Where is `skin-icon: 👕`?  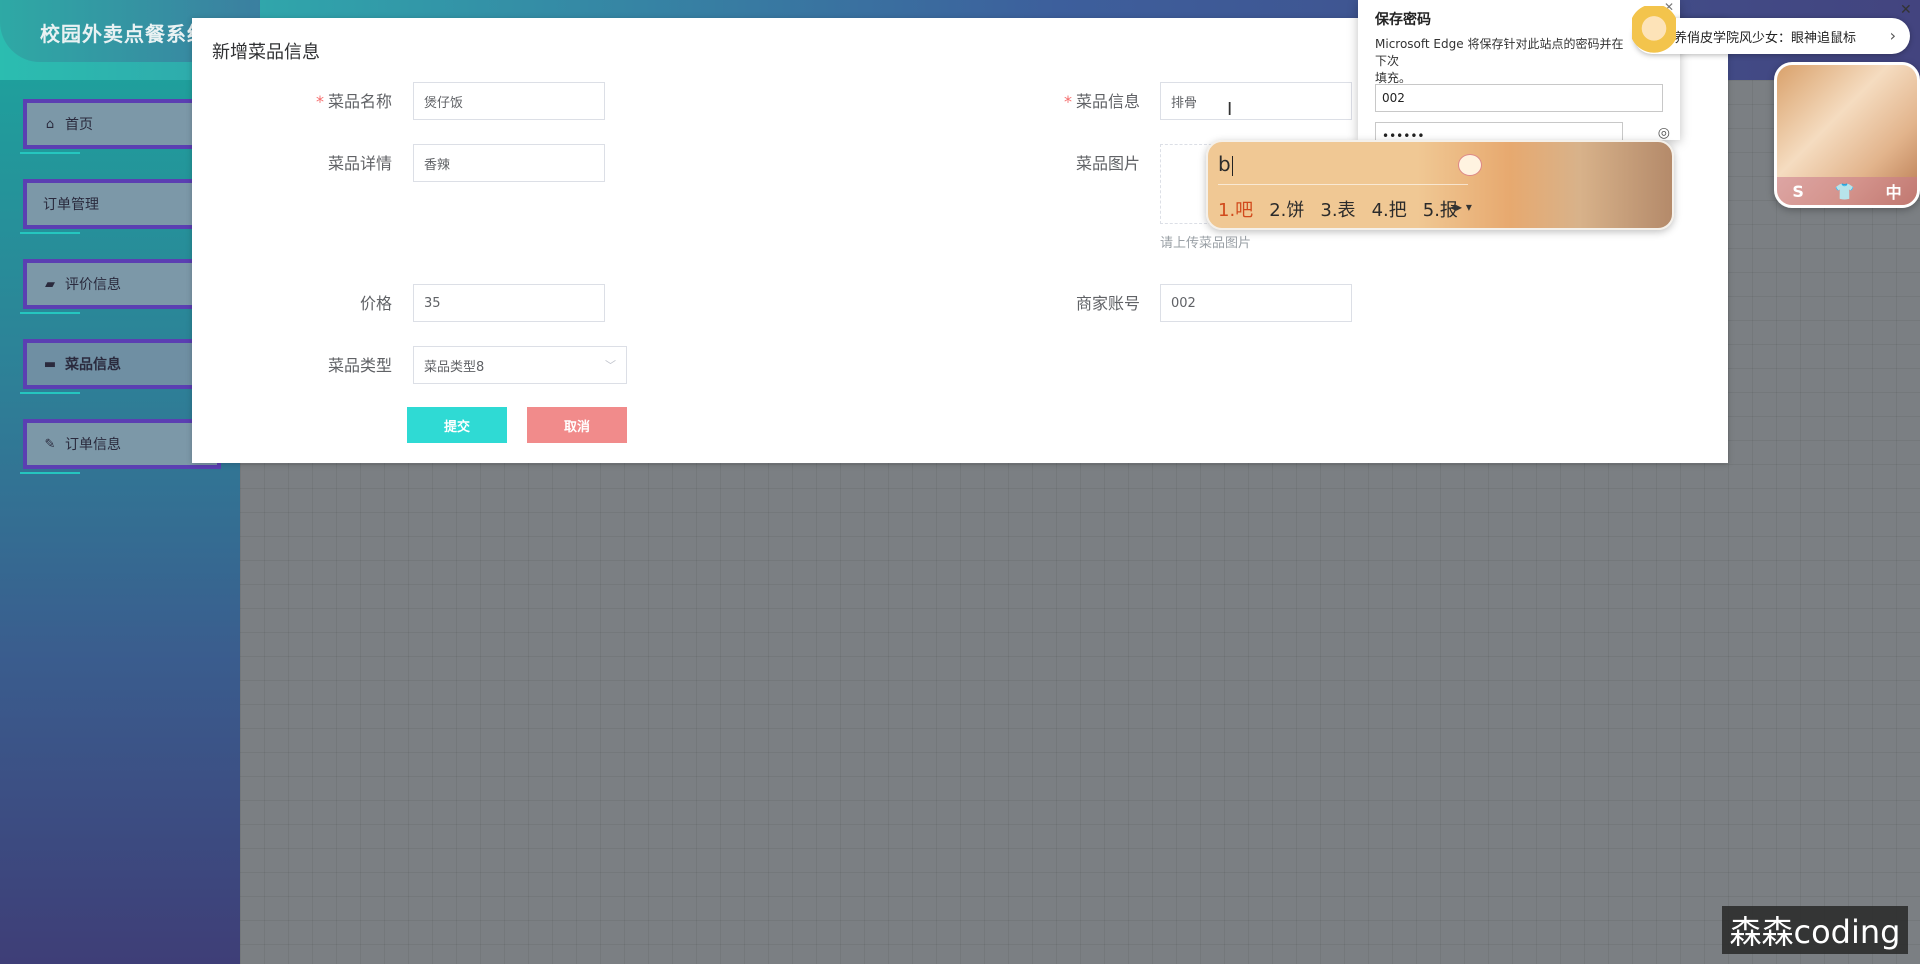 skin-icon: 👕 is located at coordinates (1845, 191).